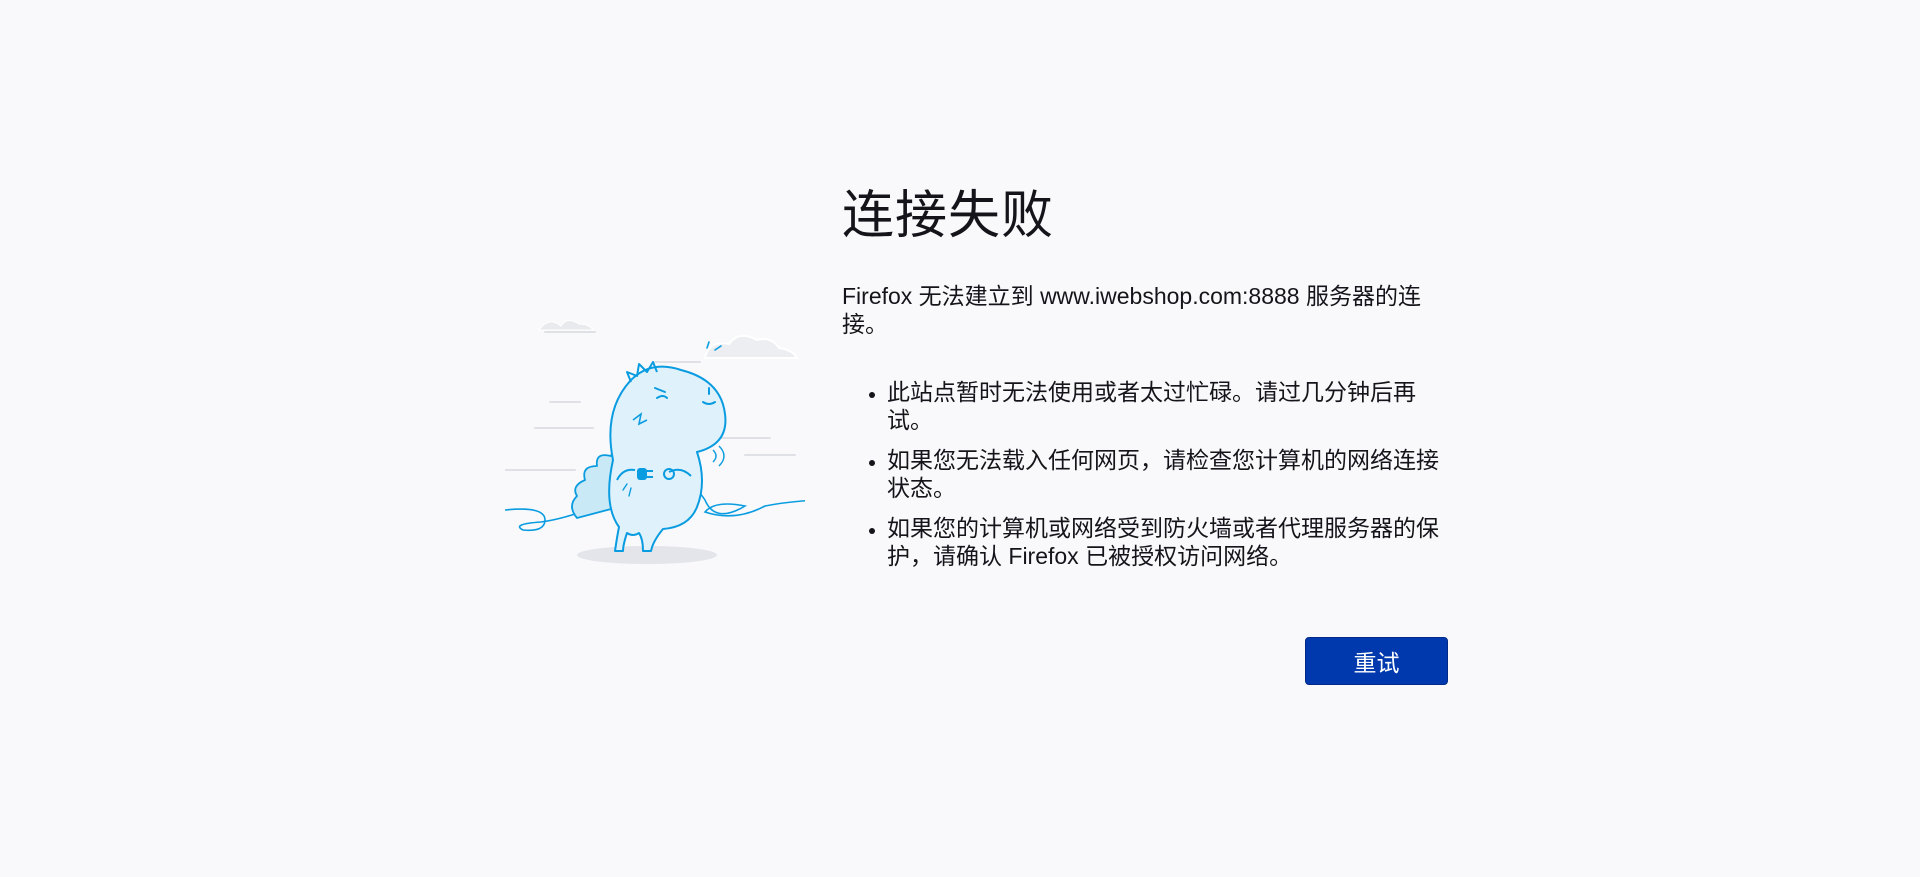 The width and height of the screenshot is (1920, 877). What do you see at coordinates (1376, 661) in the screenshot?
I see `retry-button: 重试` at bounding box center [1376, 661].